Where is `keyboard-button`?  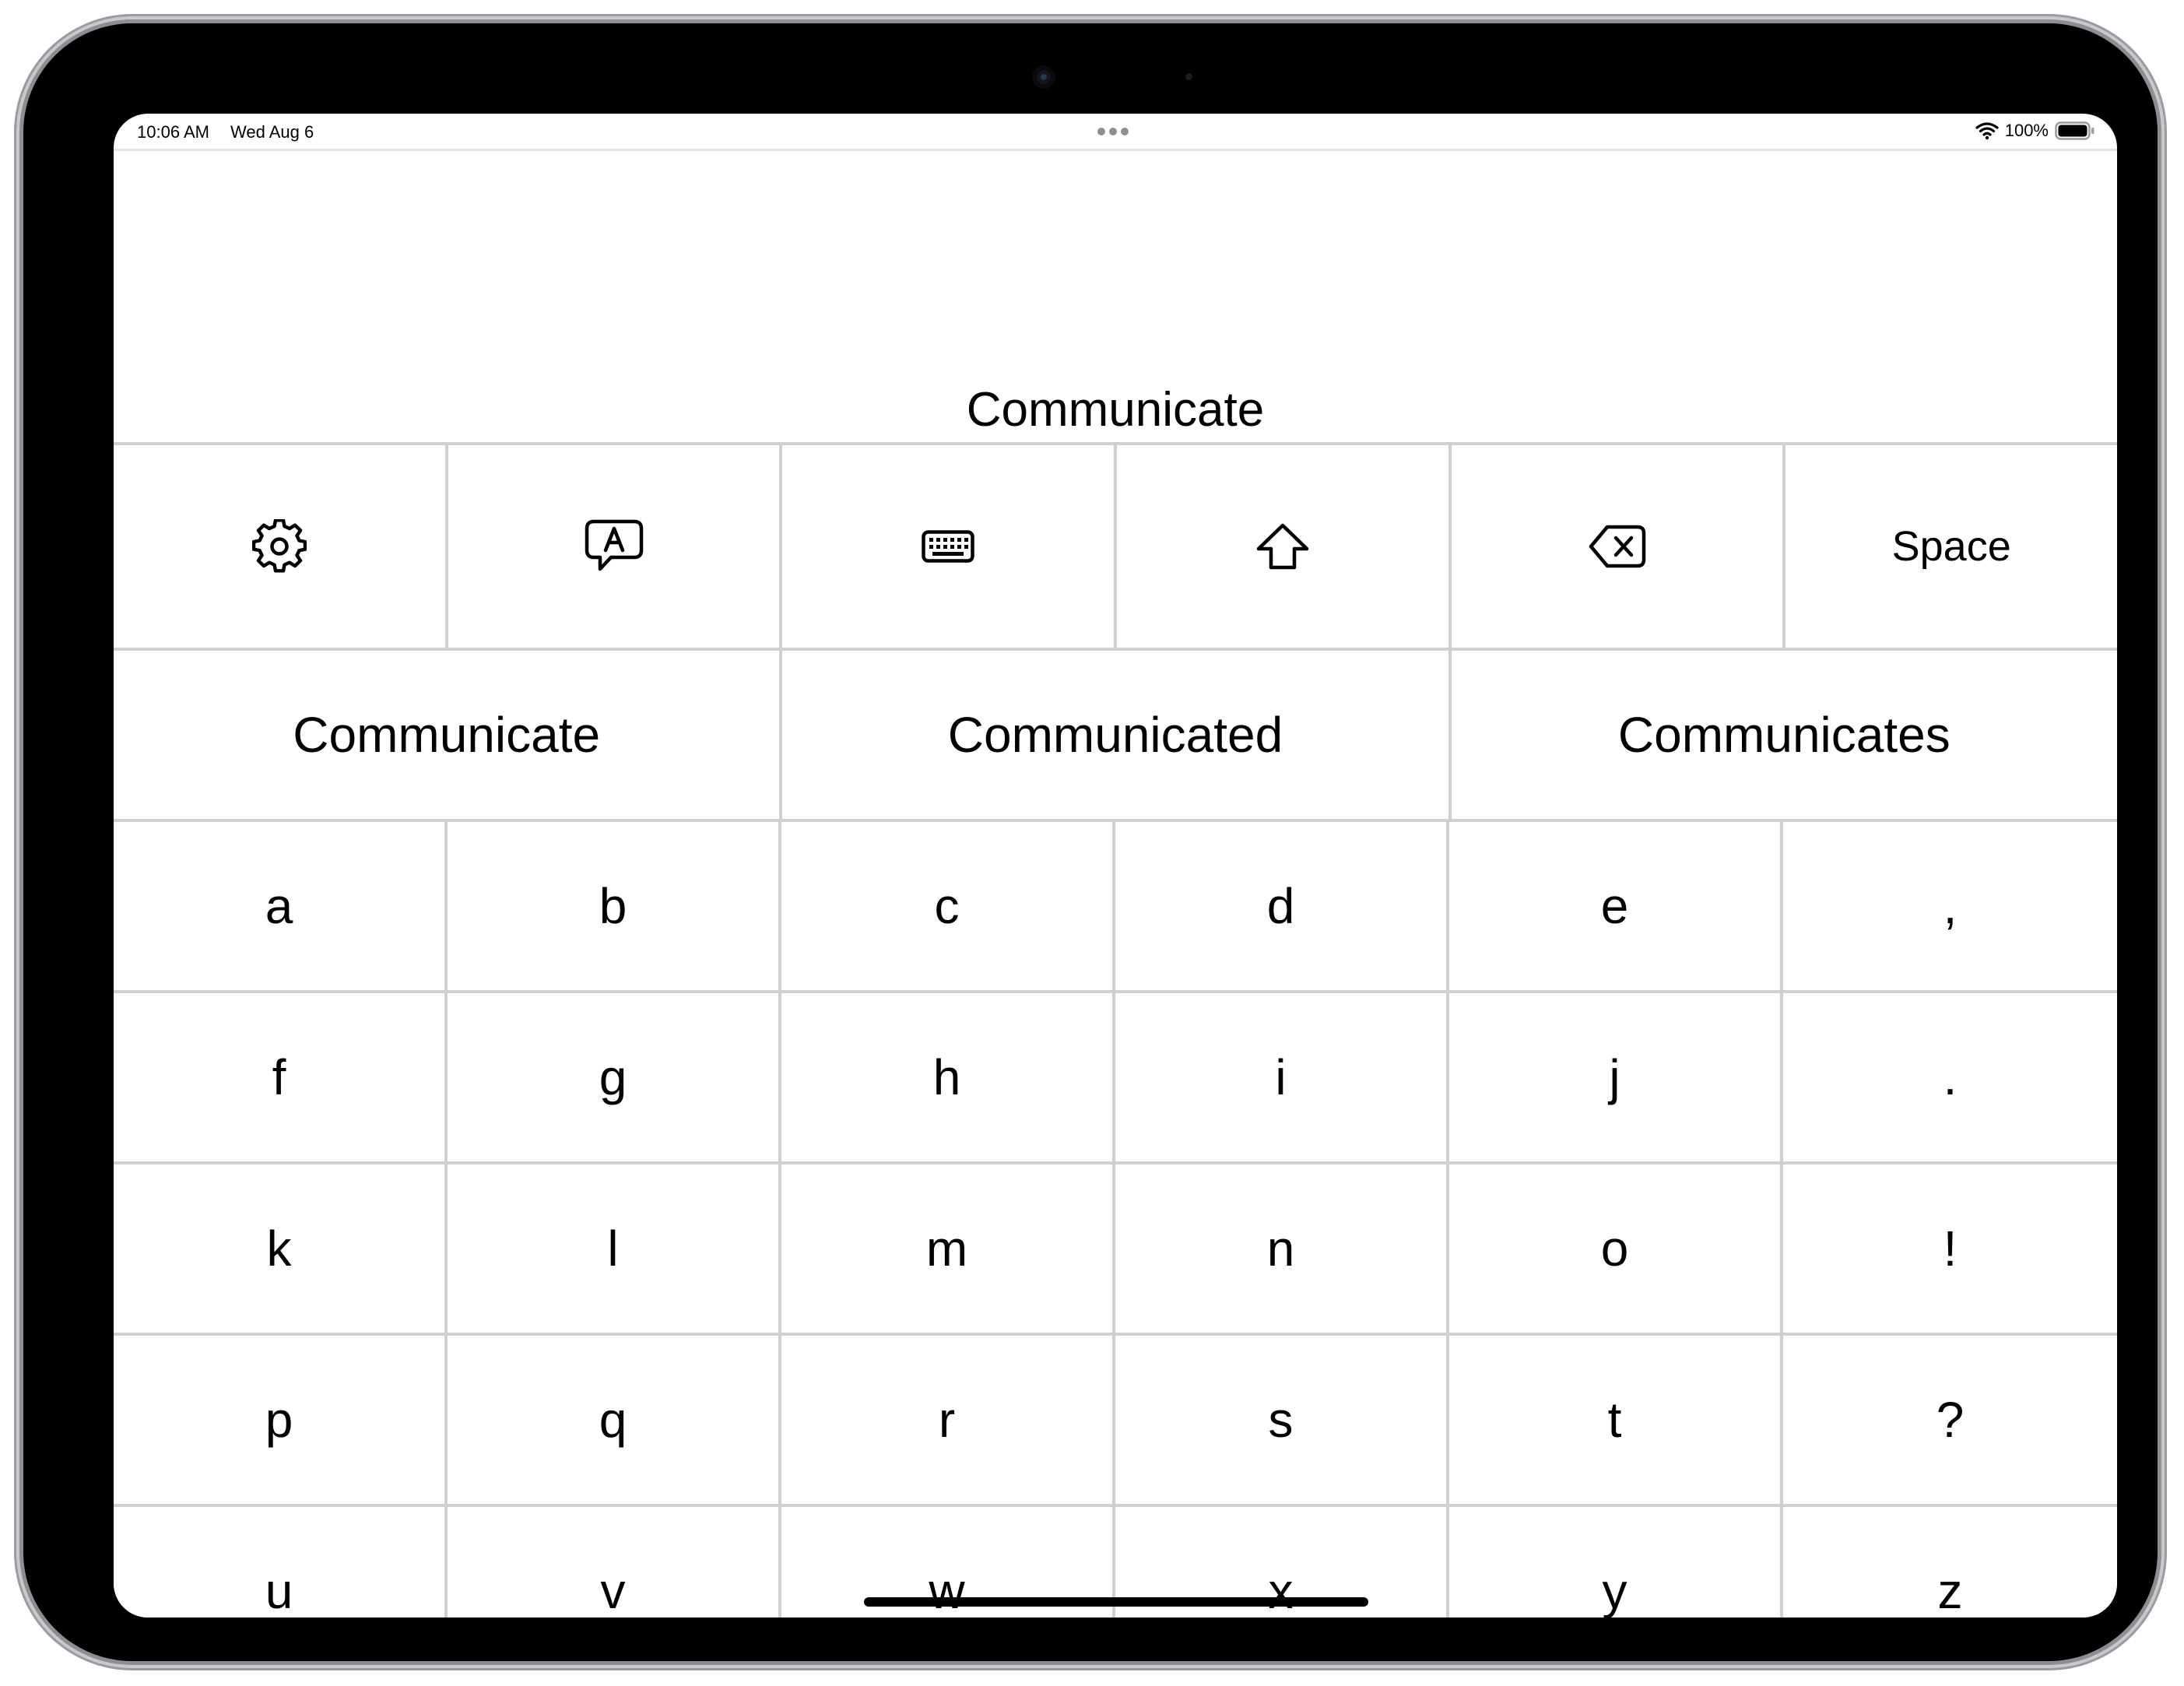 keyboard-button is located at coordinates (950, 546).